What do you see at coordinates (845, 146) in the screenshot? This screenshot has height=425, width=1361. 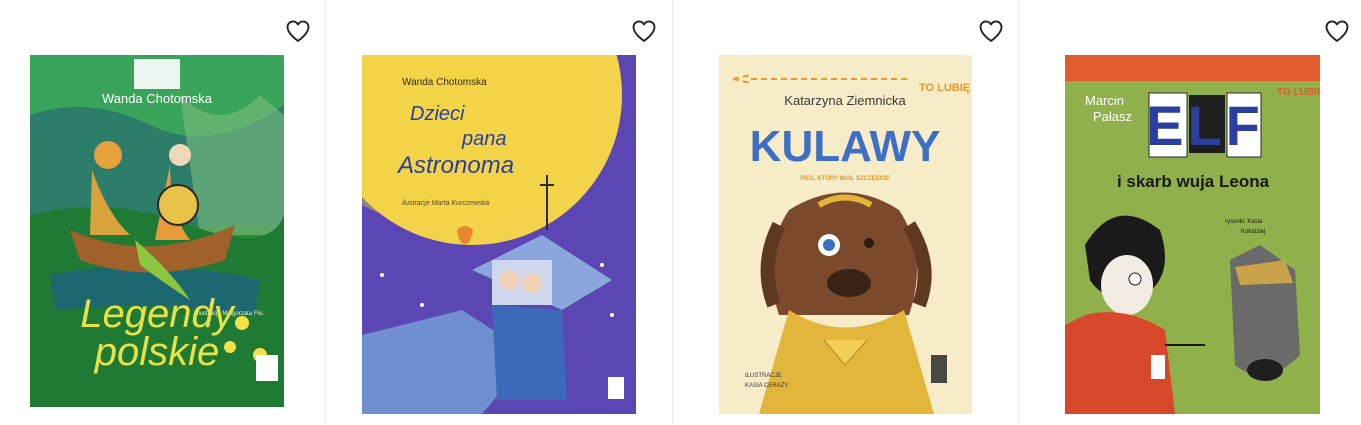 I see `cover-title: KULAWY` at bounding box center [845, 146].